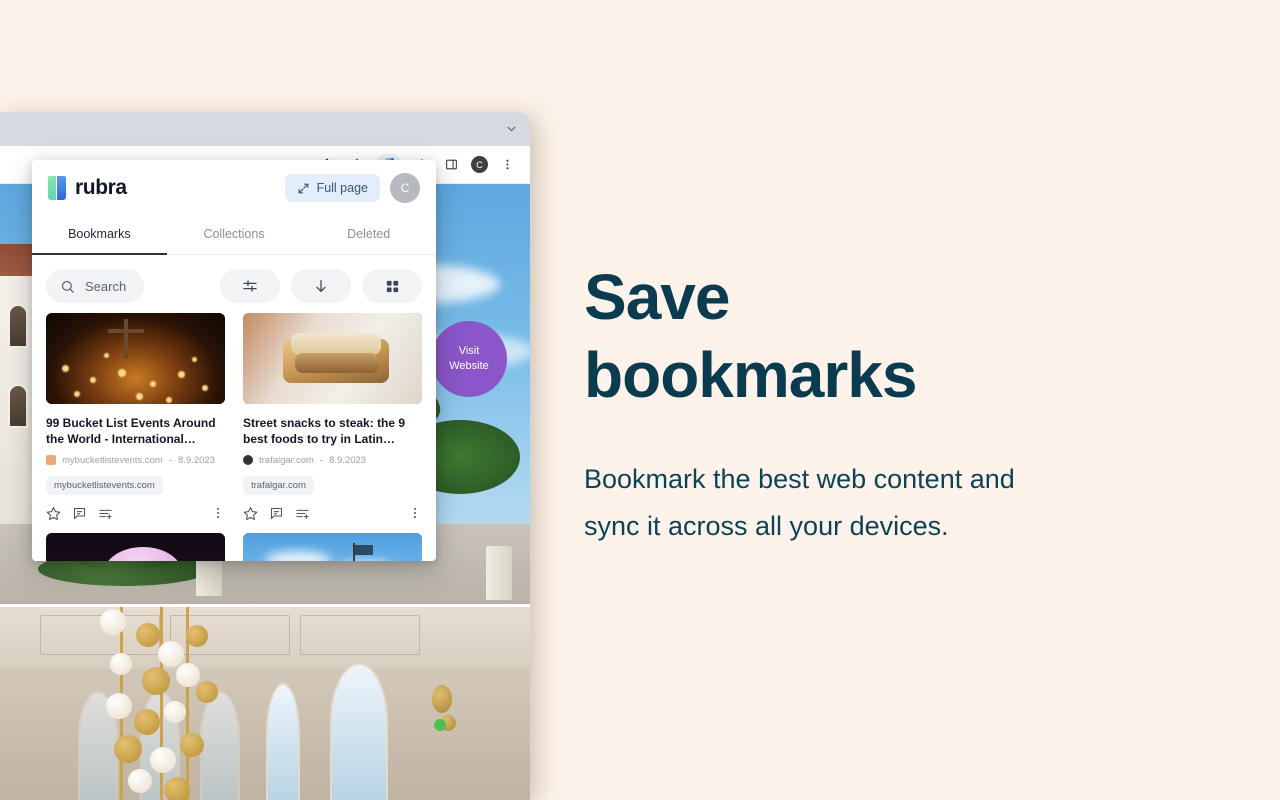 The image size is (1280, 800). I want to click on bookmark-domain: mybucketlistevents.com, so click(112, 460).